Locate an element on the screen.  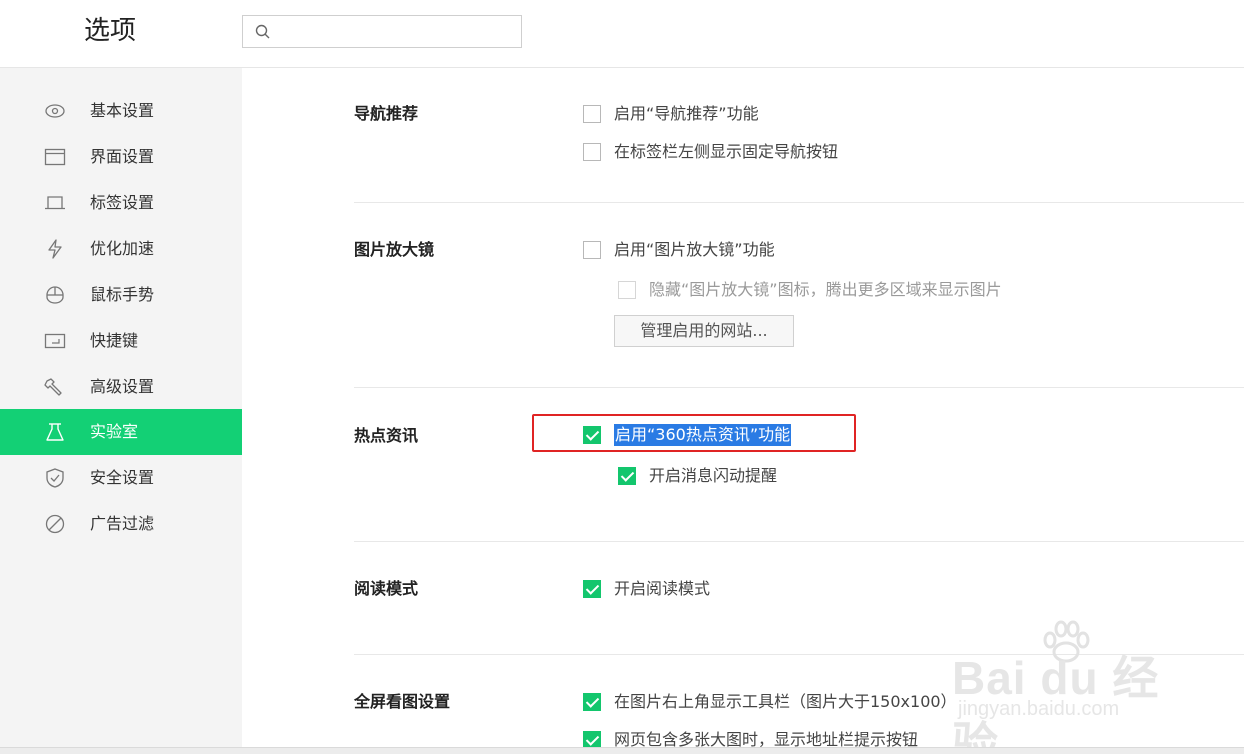
sidebar-item-label: 鼠标手势 is located at coordinates (122, 294).